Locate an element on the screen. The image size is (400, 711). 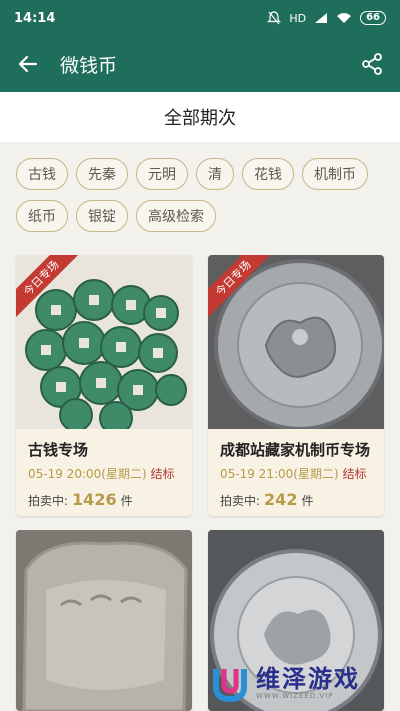
status-icons: HD 66 is located at coordinates (326, 18).